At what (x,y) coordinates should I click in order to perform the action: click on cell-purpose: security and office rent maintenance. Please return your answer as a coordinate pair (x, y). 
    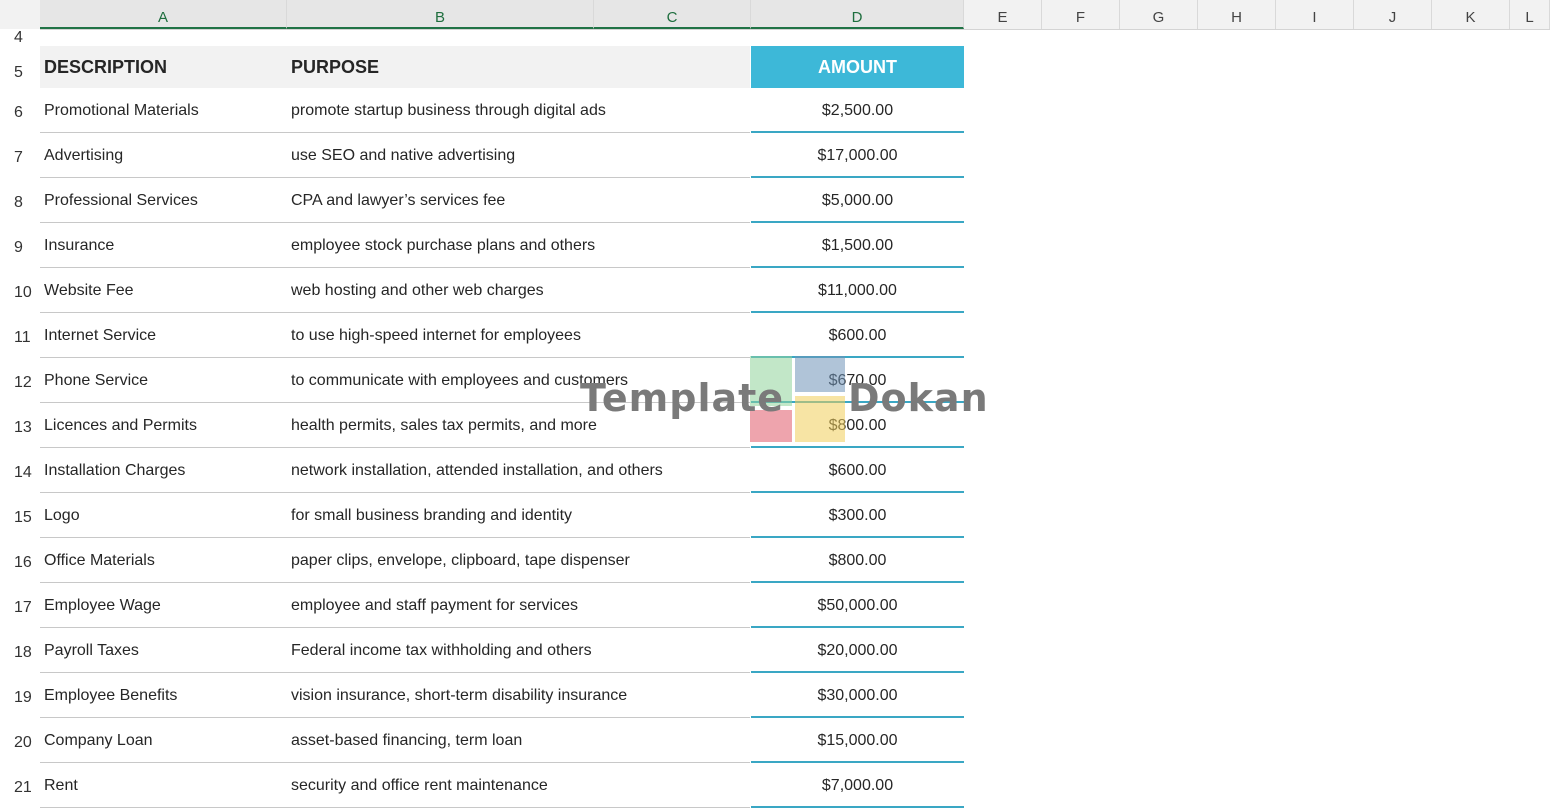
    Looking at the image, I should click on (419, 785).